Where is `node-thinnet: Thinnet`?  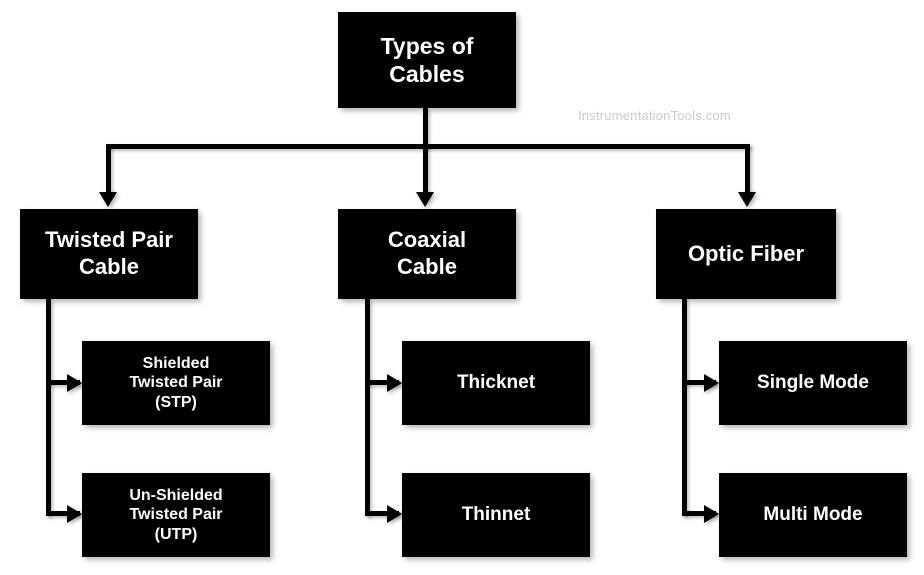
node-thinnet: Thinnet is located at coordinates (496, 515).